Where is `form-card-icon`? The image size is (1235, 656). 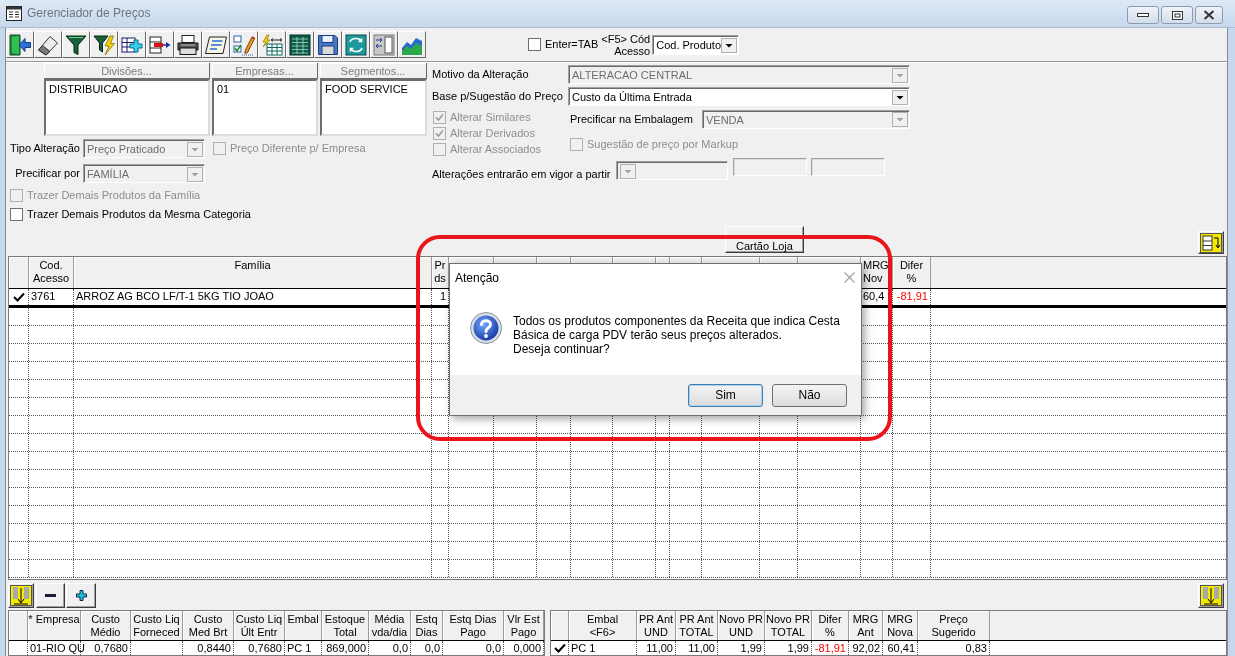
form-card-icon is located at coordinates (216, 44).